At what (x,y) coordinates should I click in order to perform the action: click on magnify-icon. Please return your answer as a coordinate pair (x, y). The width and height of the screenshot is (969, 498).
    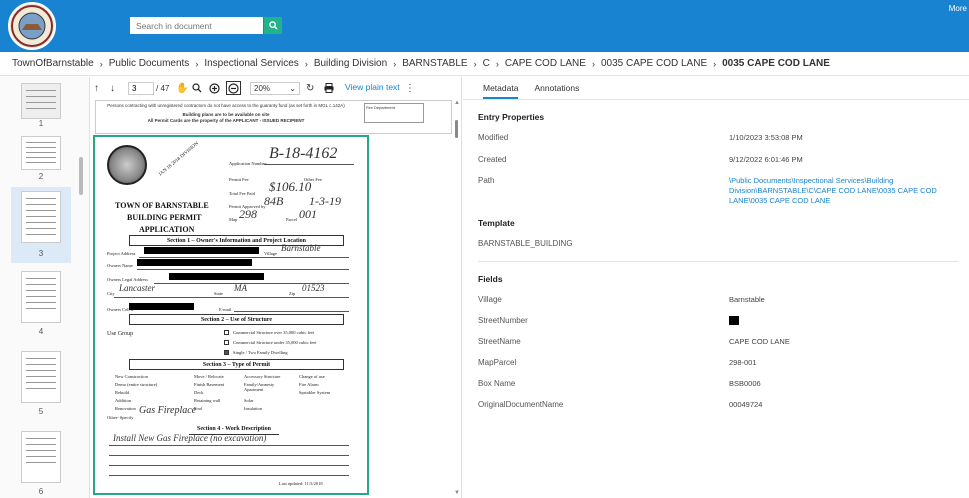
    Looking at the image, I should click on (197, 88).